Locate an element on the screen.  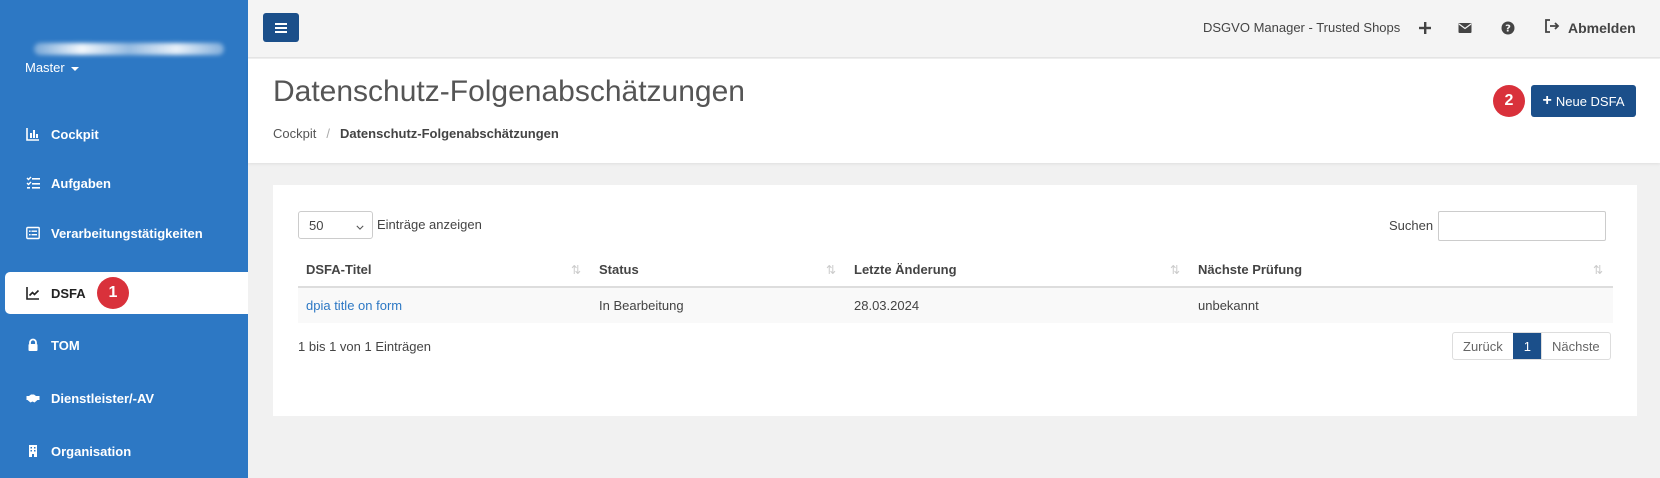
sidebar-item-label: Verarbeitungstätigkeiten is located at coordinates (127, 233).